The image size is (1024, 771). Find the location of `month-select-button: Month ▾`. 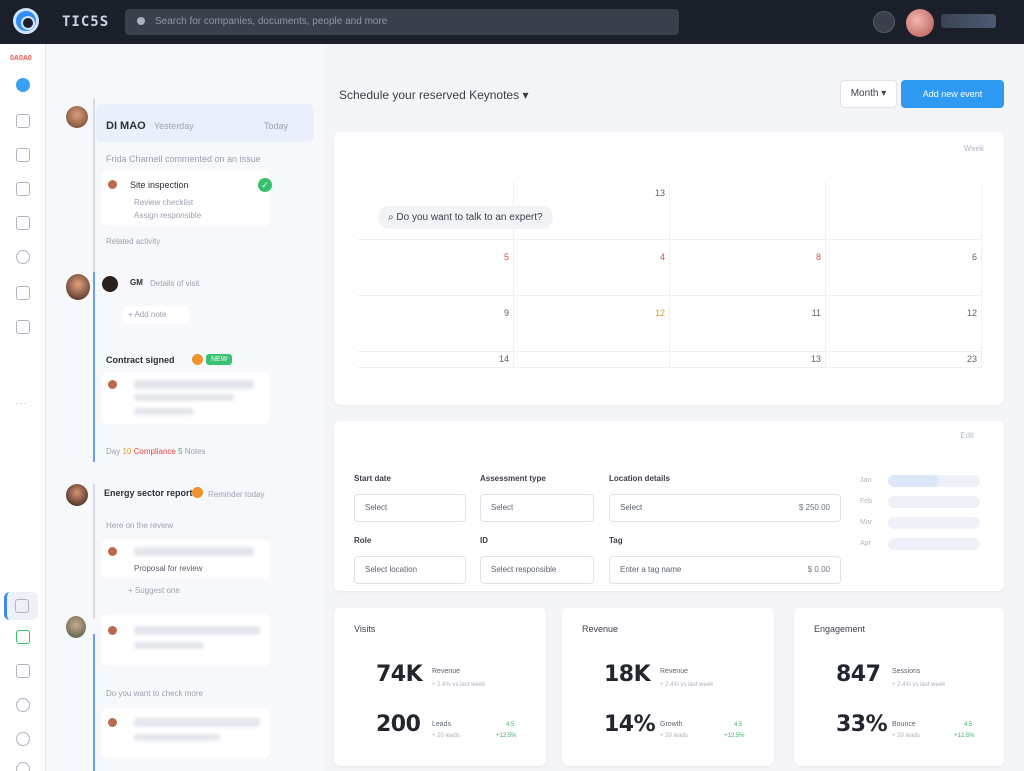

month-select-button: Month ▾ is located at coordinates (868, 94).